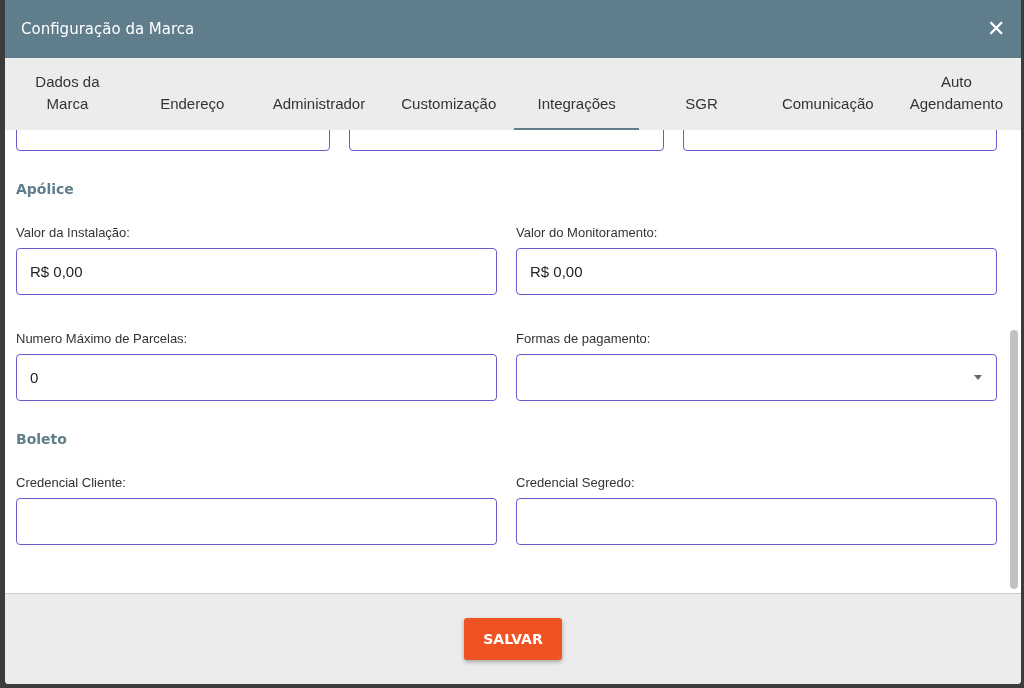 This screenshot has width=1024, height=688. I want to click on field-label: Credencial Segredo:, so click(576, 482).